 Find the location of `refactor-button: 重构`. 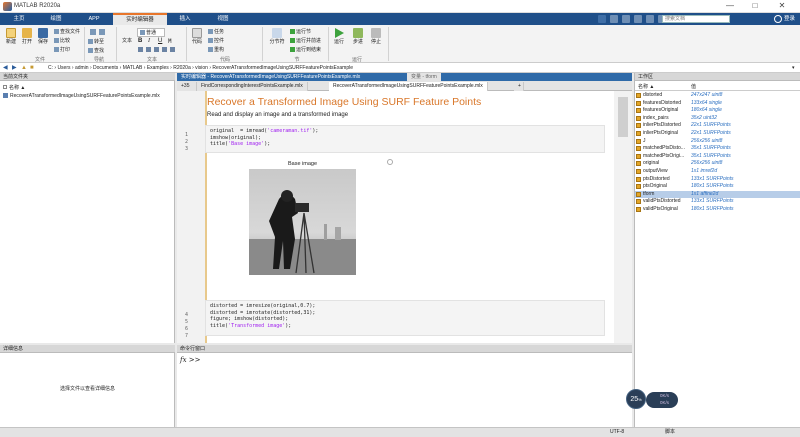

refactor-button: 重构 is located at coordinates (216, 49).